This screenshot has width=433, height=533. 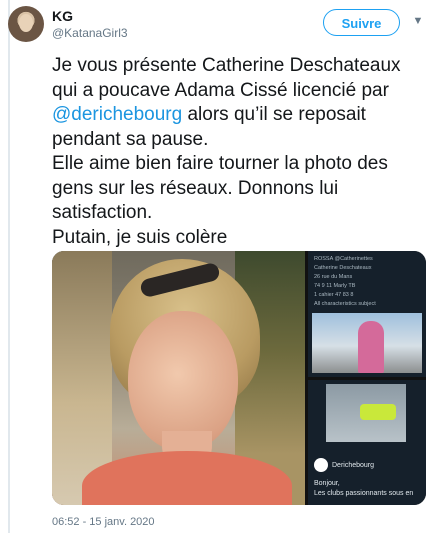 I want to click on shot1-text: 74 9 11 Marly TB, so click(x=335, y=286).